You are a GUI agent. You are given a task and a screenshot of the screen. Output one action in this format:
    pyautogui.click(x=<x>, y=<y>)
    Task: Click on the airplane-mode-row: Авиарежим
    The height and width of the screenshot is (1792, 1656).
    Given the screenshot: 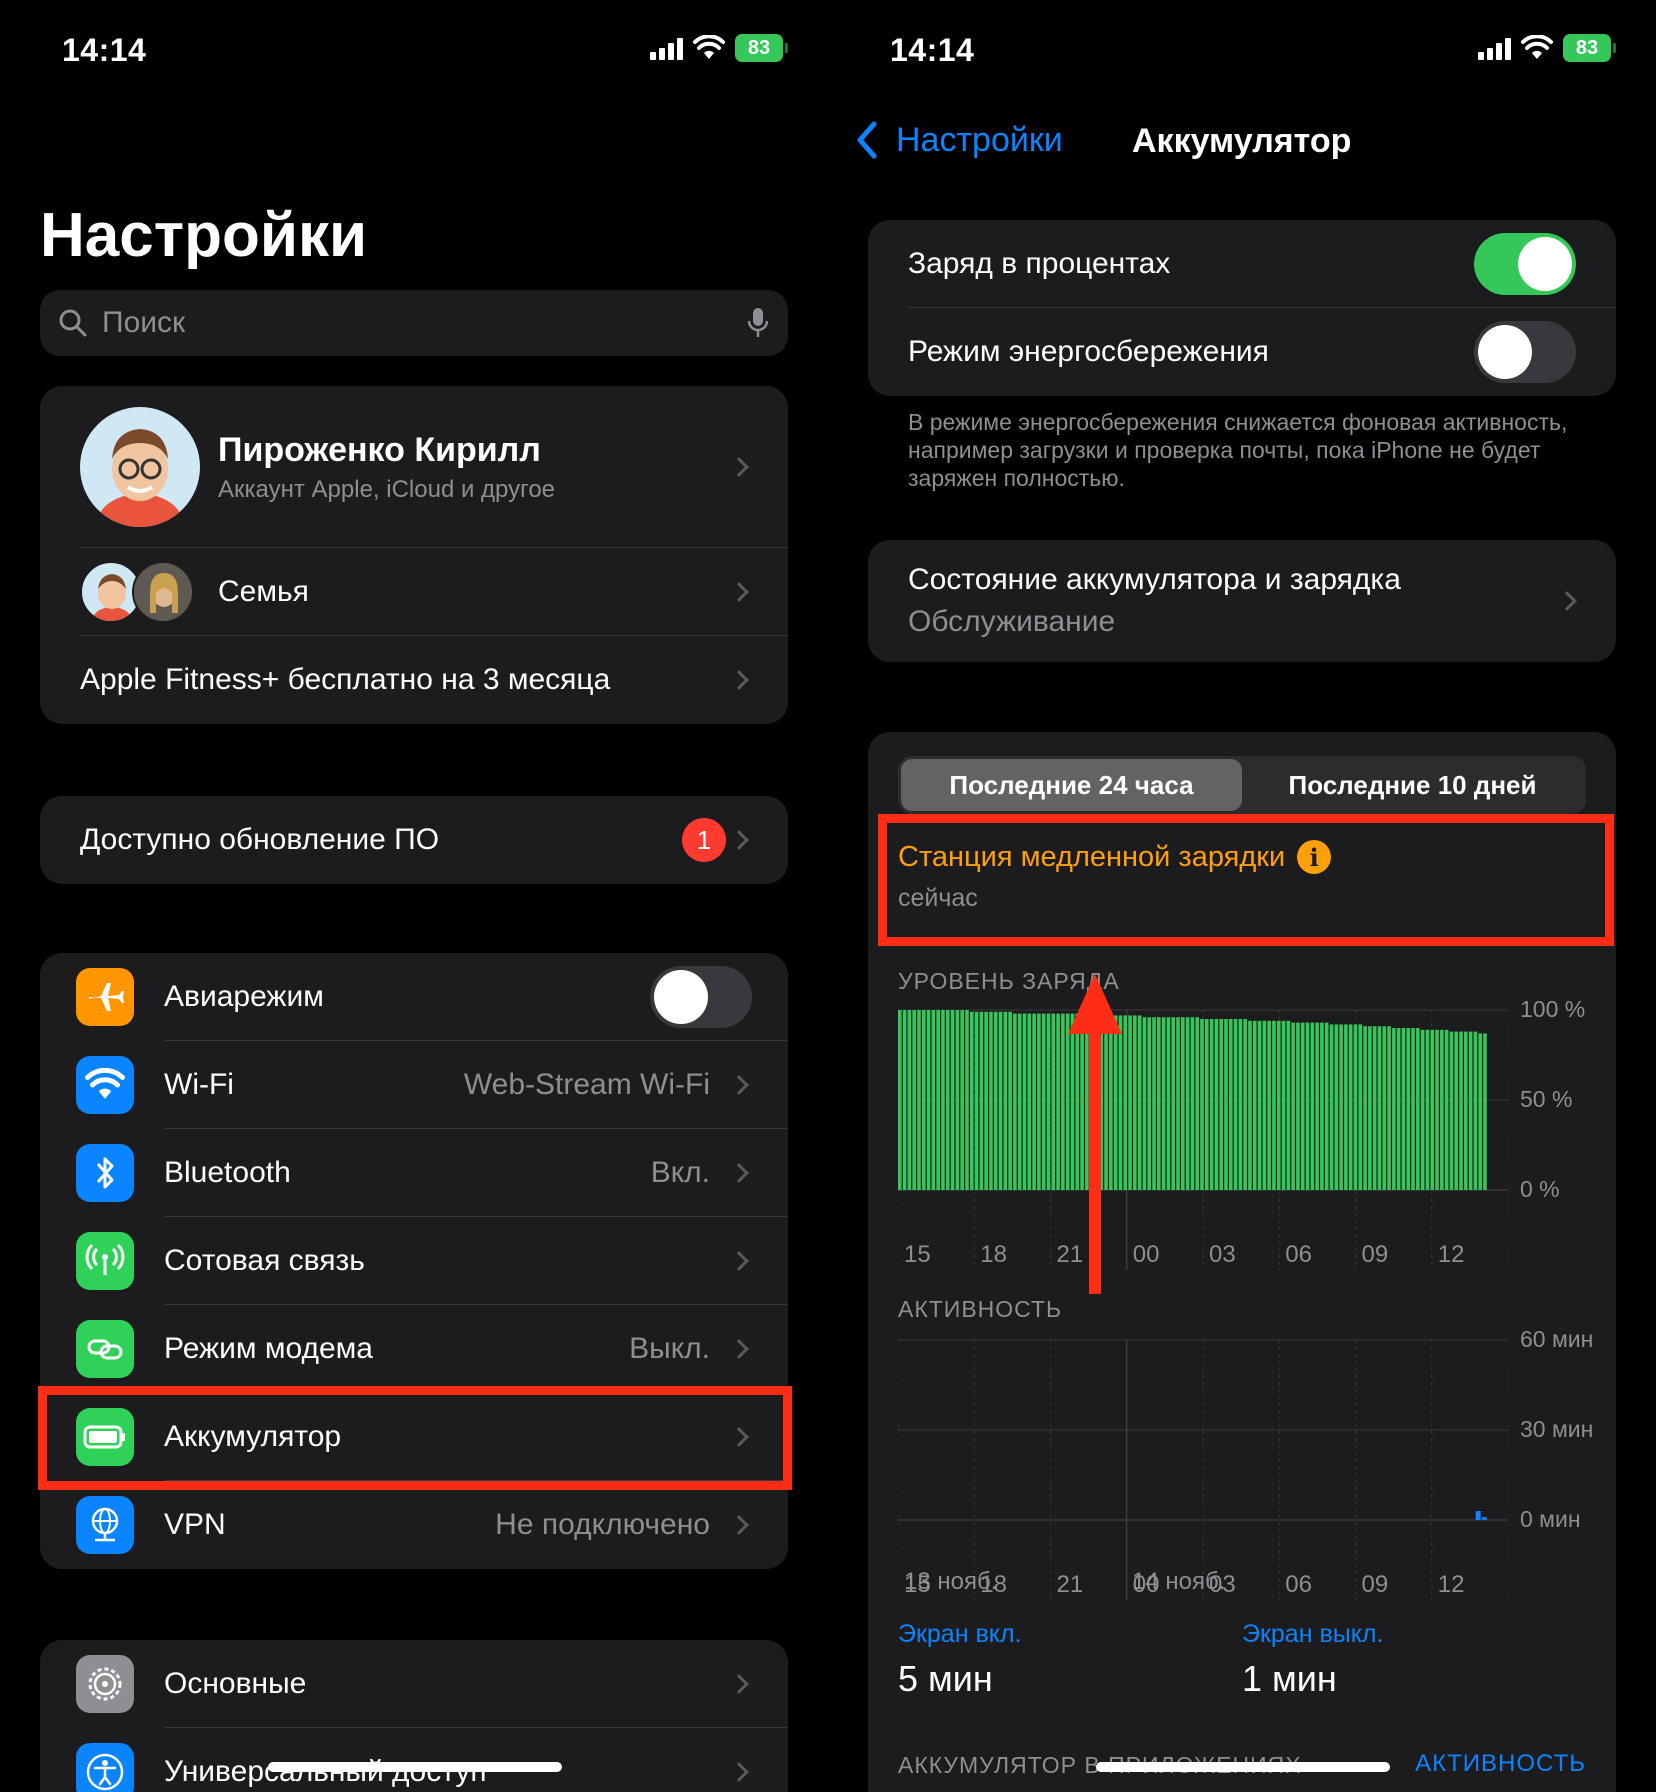 What is the action you would take?
    pyautogui.click(x=414, y=997)
    